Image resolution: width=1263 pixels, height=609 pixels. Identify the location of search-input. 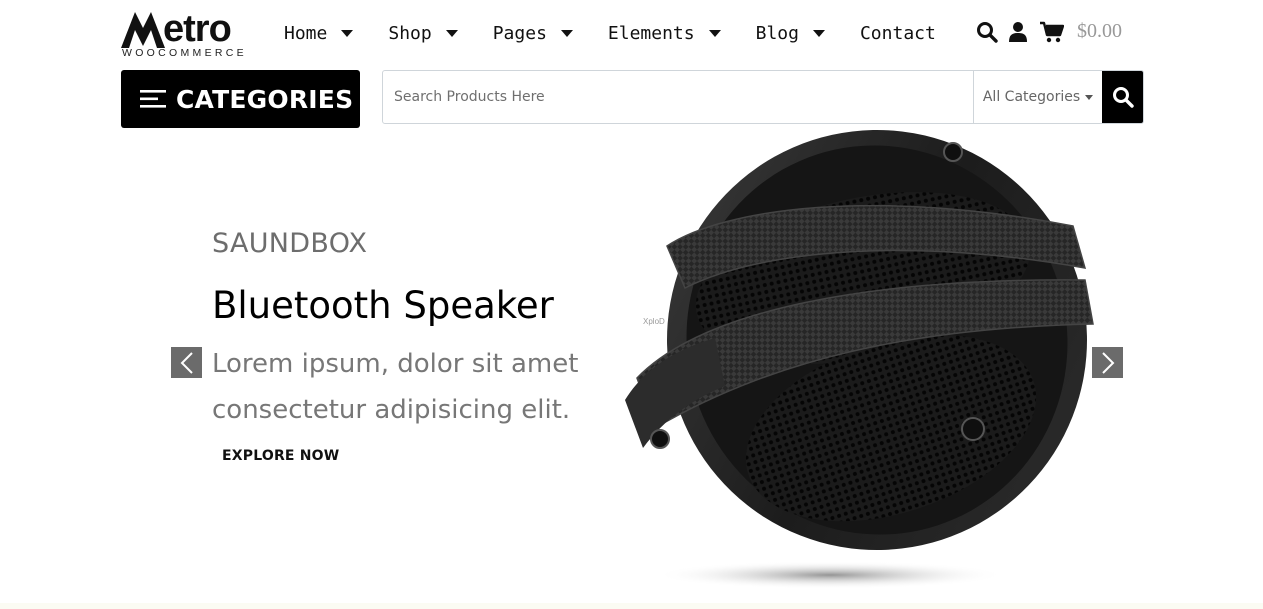
(678, 97).